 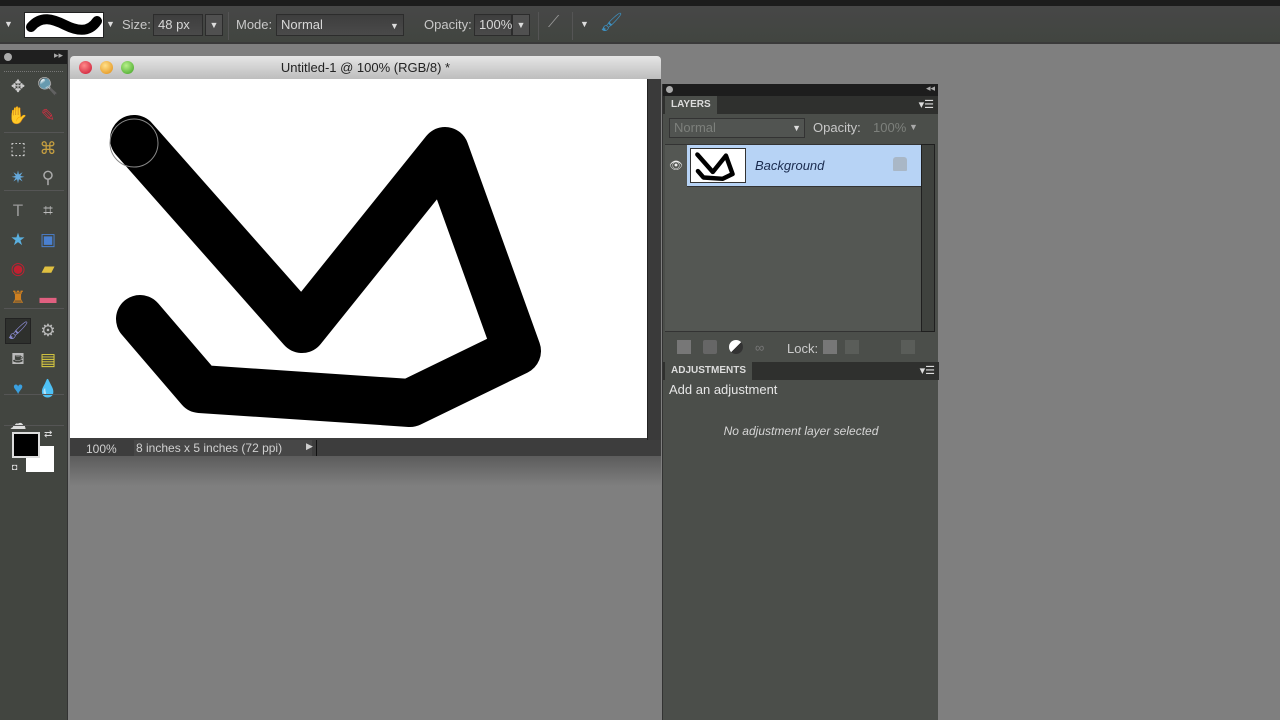 I want to click on airbrush-icon: ⟋, so click(x=553, y=23).